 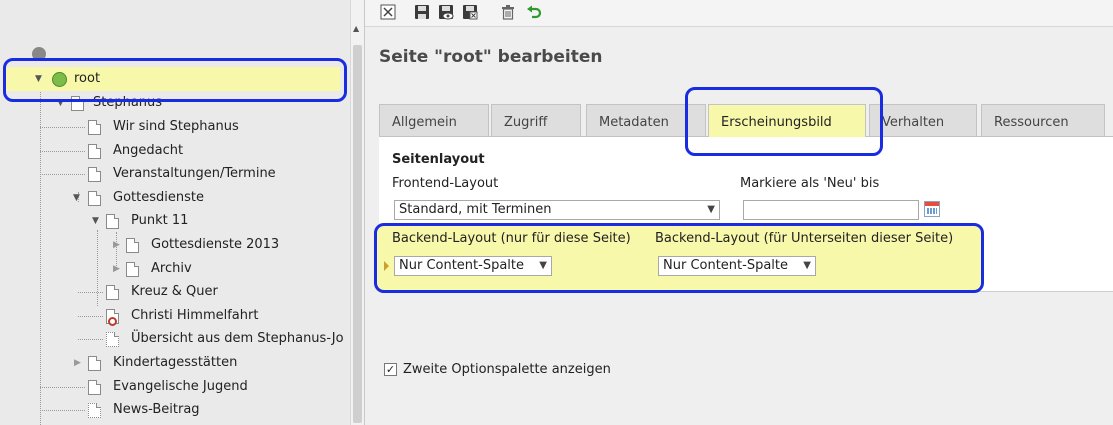 What do you see at coordinates (171, 268) in the screenshot?
I see `tree-node-label: Archiv` at bounding box center [171, 268].